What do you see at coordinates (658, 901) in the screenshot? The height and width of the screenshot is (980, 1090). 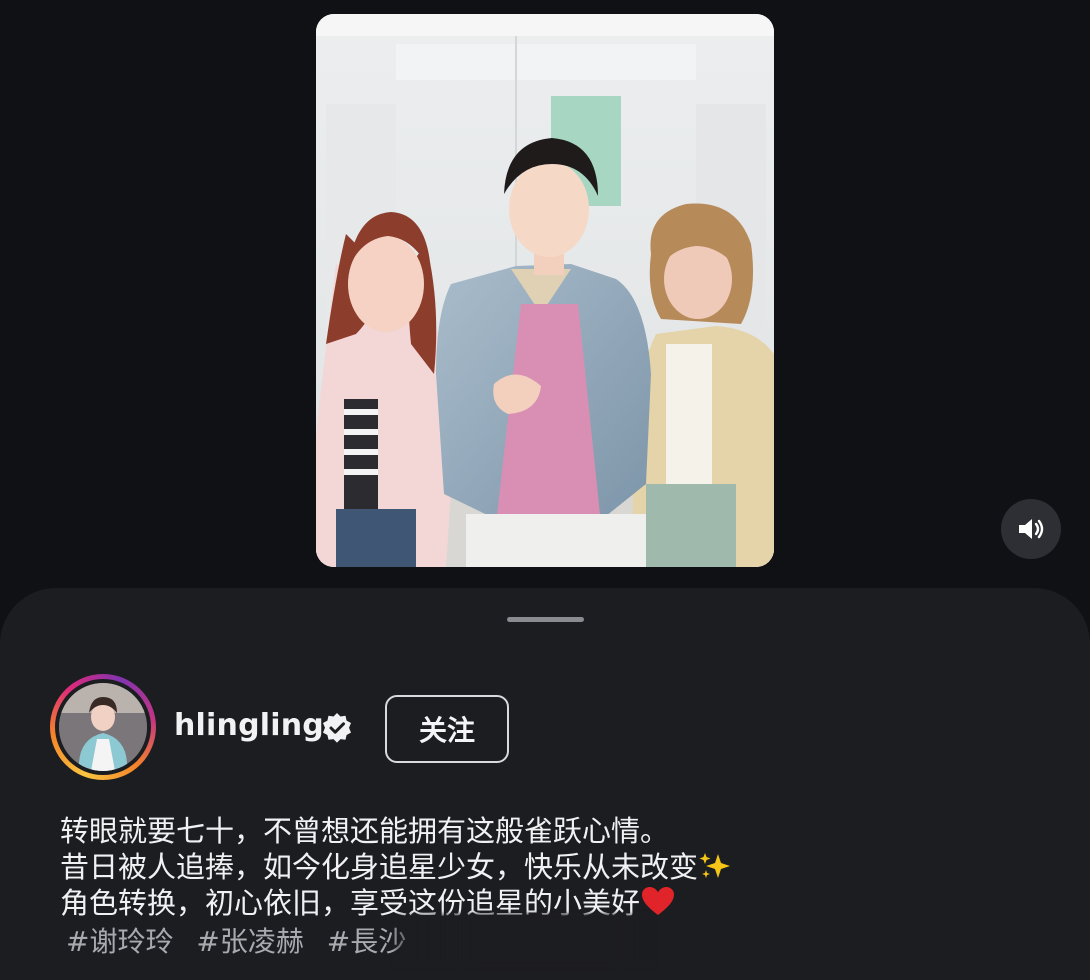 I see `red-heart-icon` at bounding box center [658, 901].